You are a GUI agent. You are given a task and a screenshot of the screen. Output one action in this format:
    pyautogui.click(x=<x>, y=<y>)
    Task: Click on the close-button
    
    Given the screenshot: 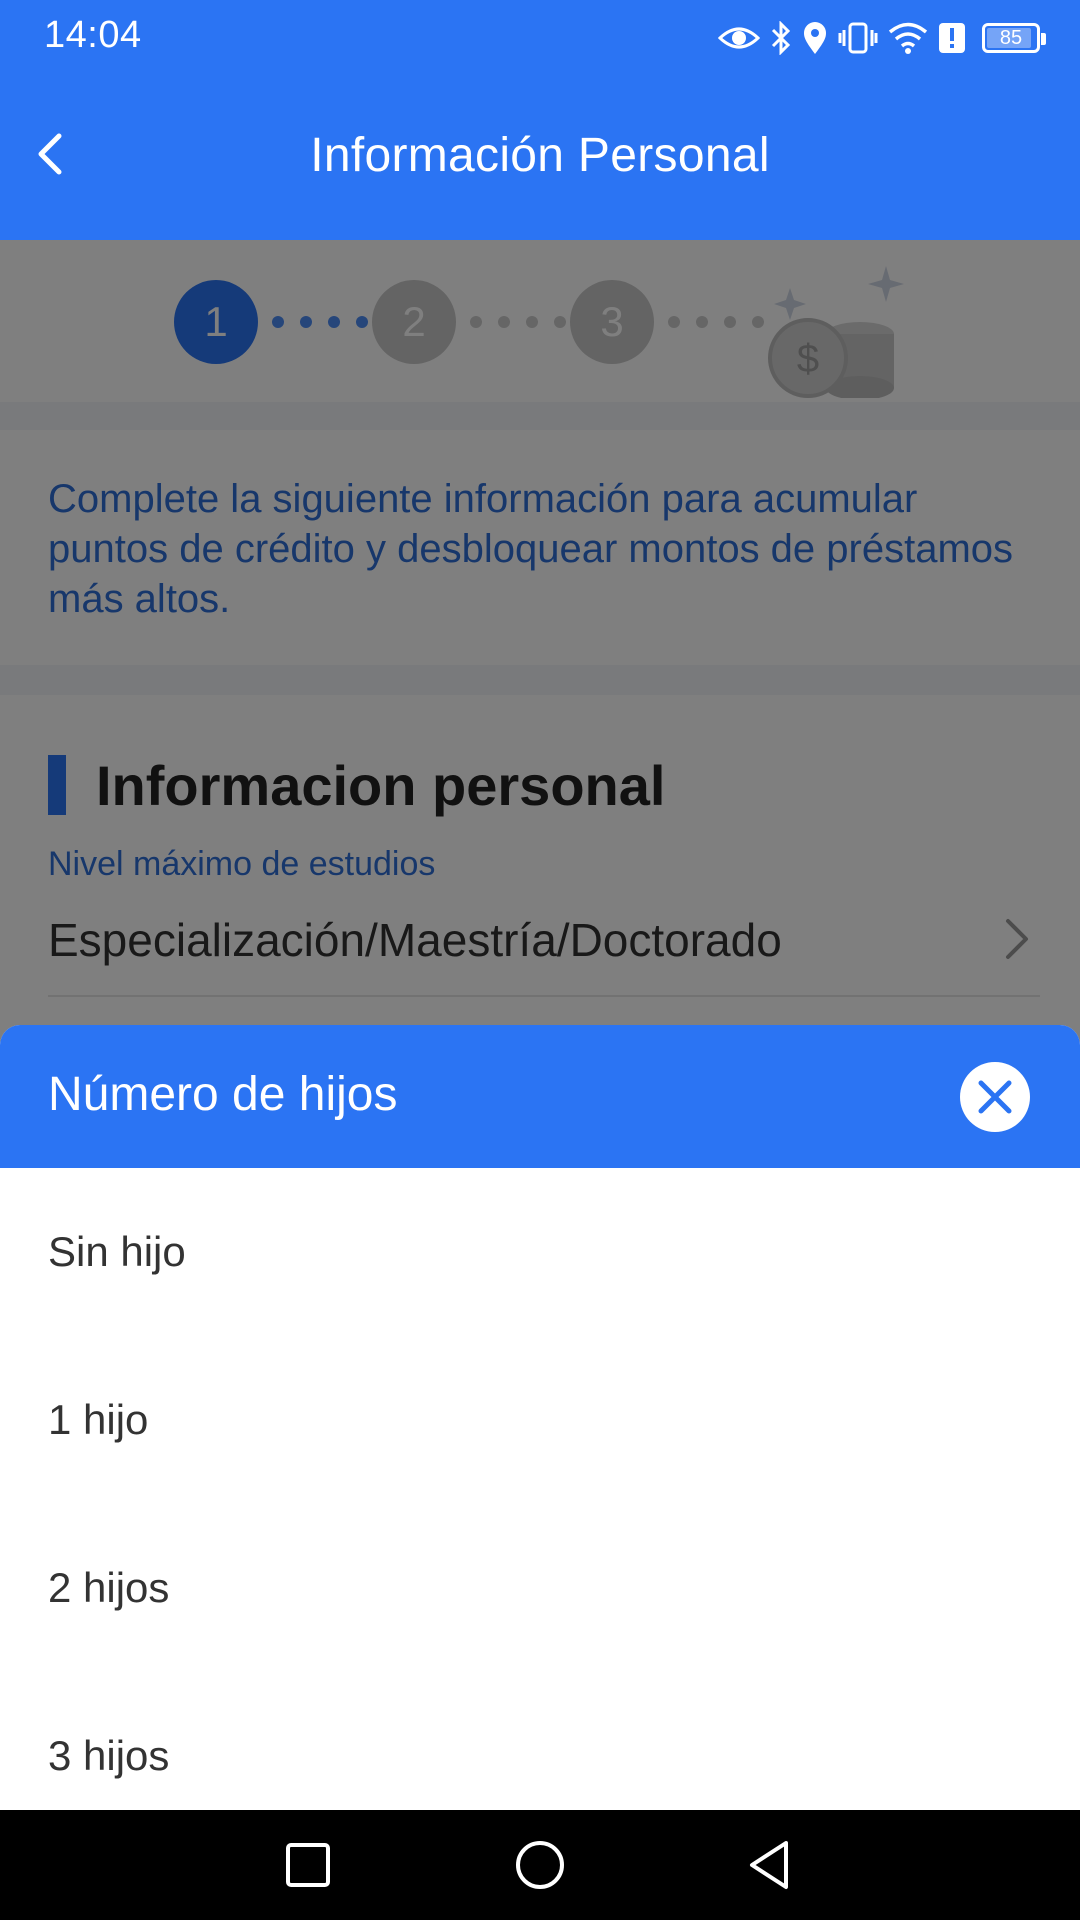 What is the action you would take?
    pyautogui.click(x=995, y=1097)
    